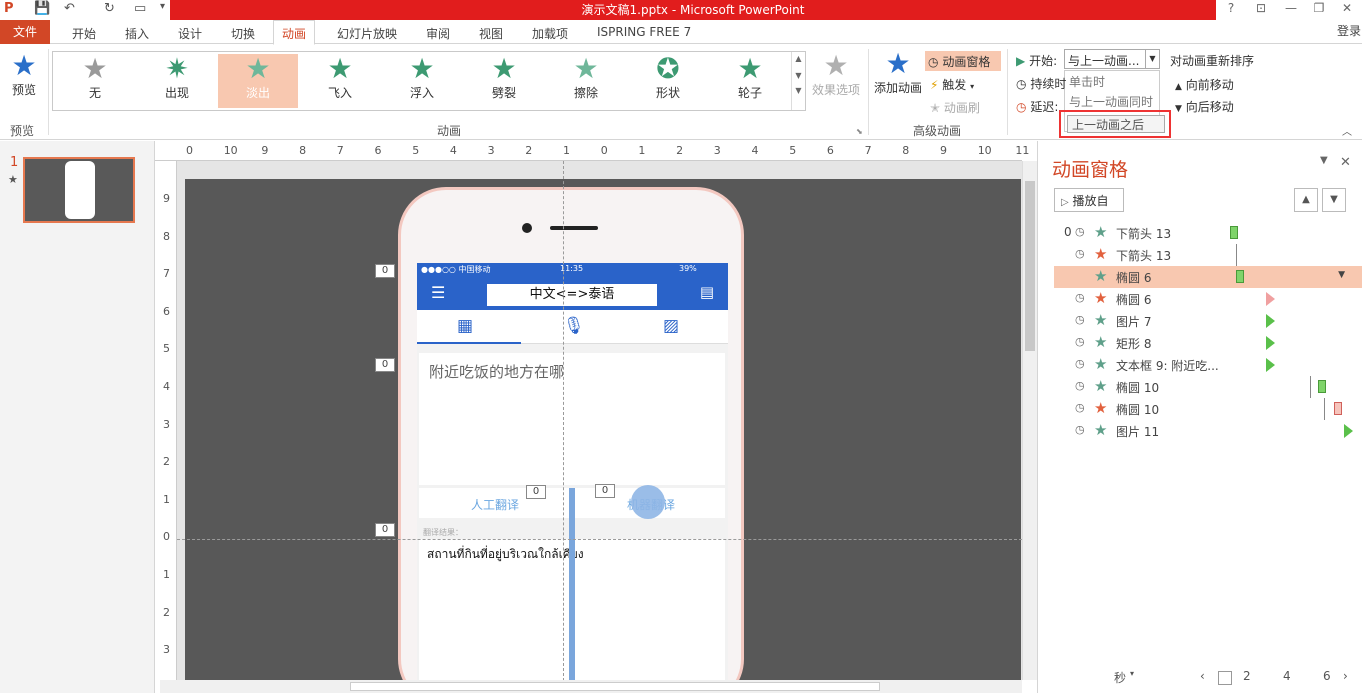 This screenshot has width=1362, height=693. What do you see at coordinates (955, 107) in the screenshot?
I see `animation-painter-button: ✭ 动画刷` at bounding box center [955, 107].